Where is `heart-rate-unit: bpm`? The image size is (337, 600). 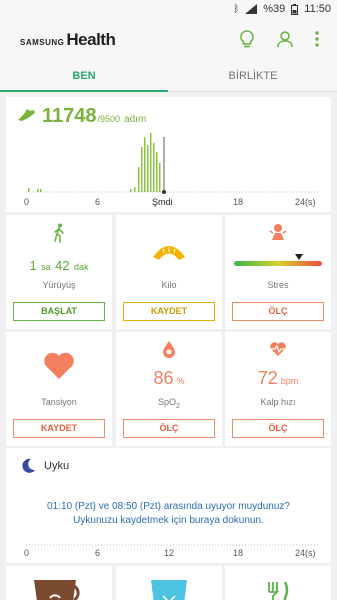
heart-rate-unit: bpm is located at coordinates (289, 381).